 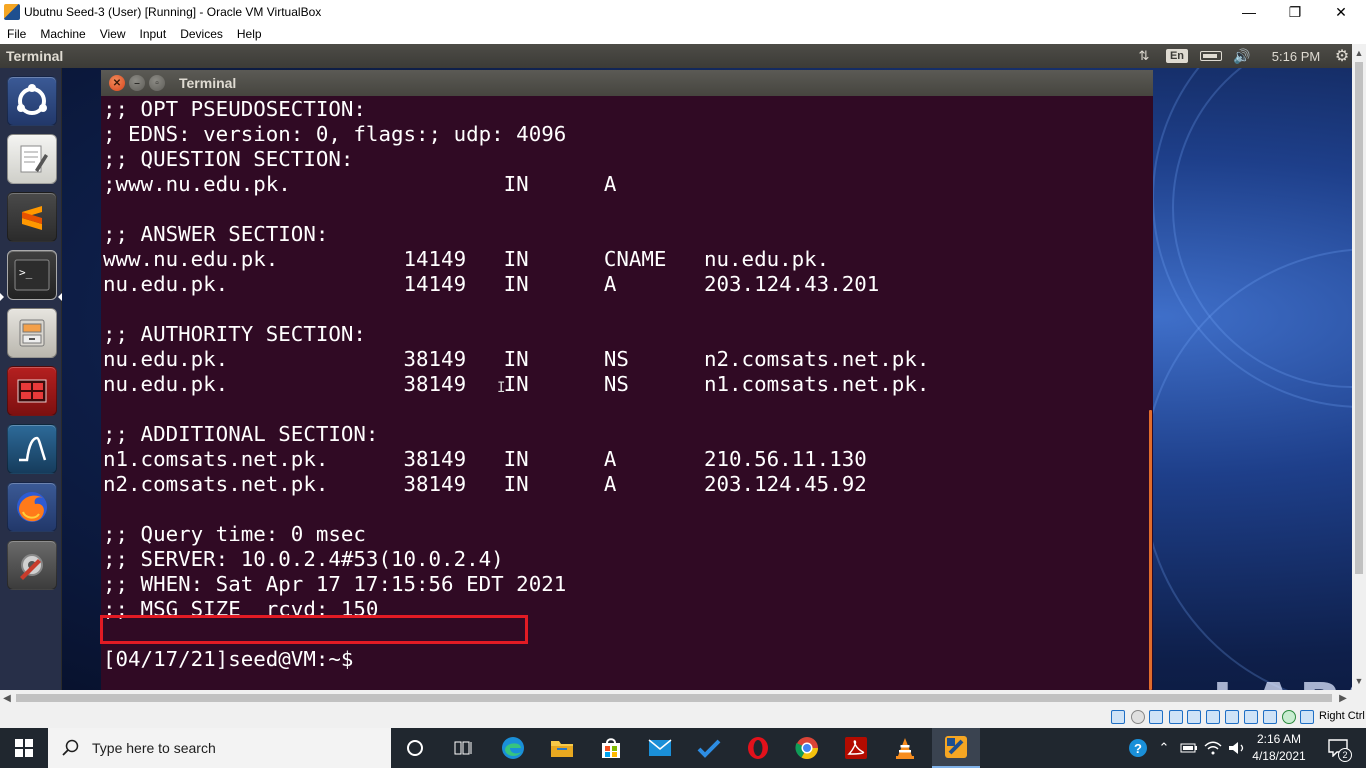 What do you see at coordinates (1296, 56) in the screenshot?
I see `panel-clock: 5:16 PM` at bounding box center [1296, 56].